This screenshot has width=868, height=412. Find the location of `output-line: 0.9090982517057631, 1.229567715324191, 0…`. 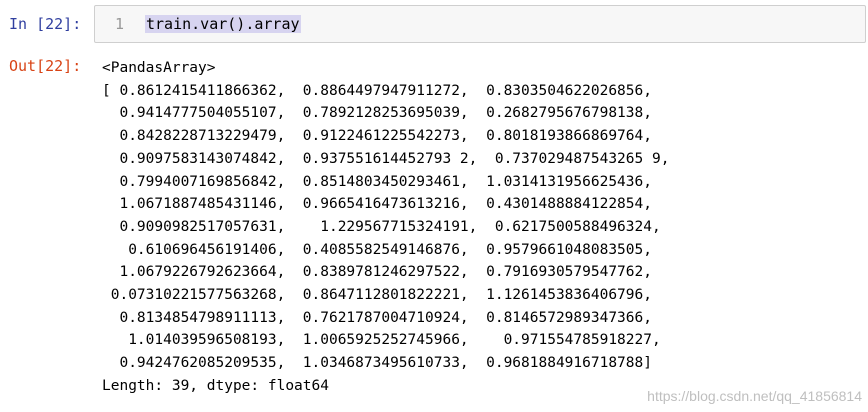

output-line: 0.9090982517057631, 1.229567715324191, 0… is located at coordinates (381, 226).